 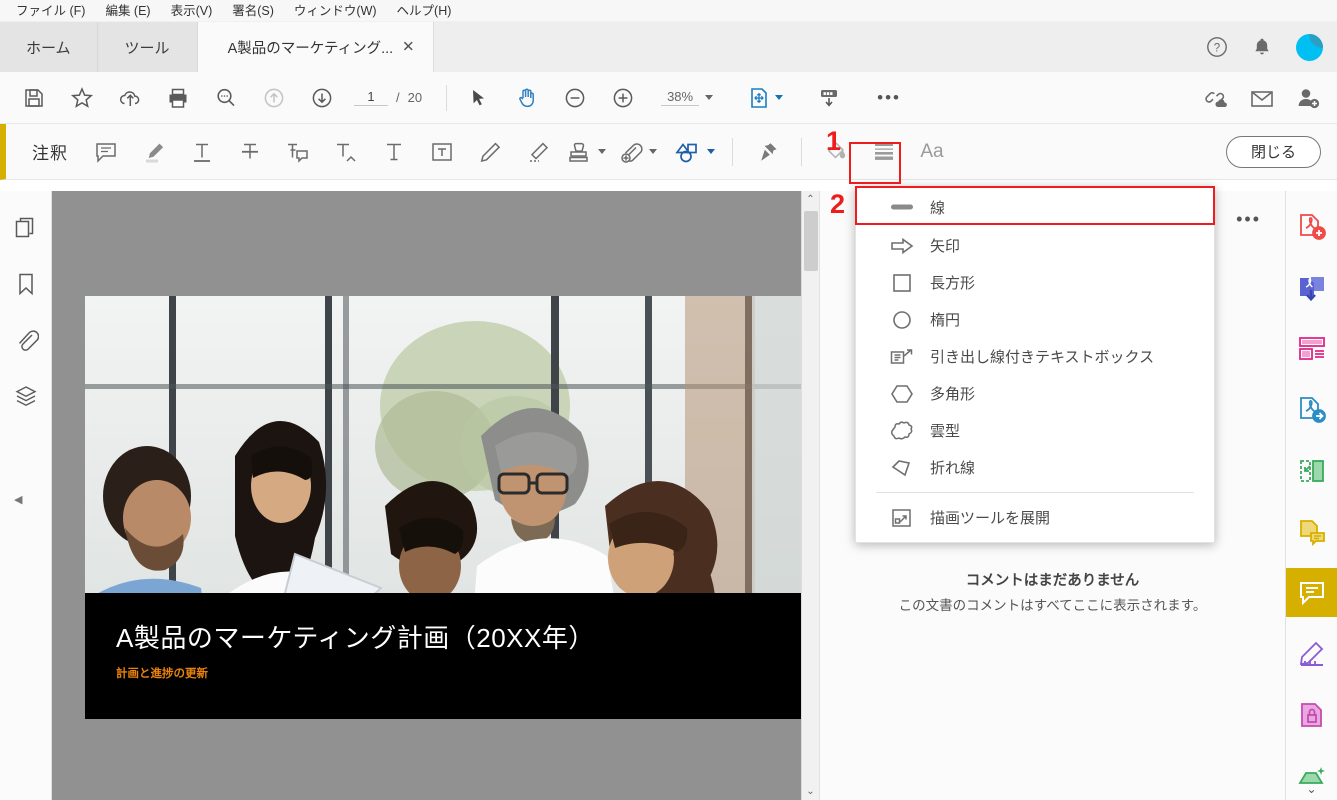 What do you see at coordinates (1035, 467) in the screenshot?
I see `menu-item-polyline: 折れ線` at bounding box center [1035, 467].